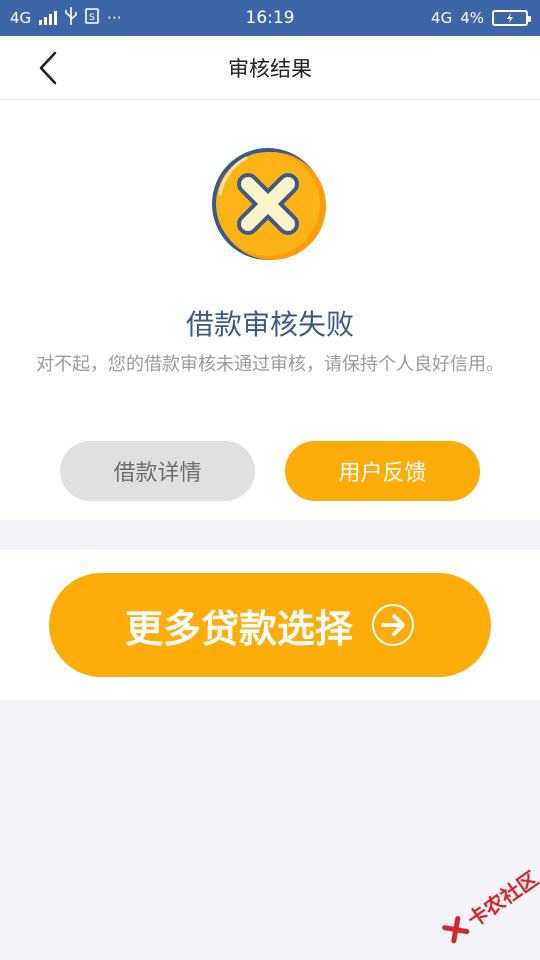 Image resolution: width=540 pixels, height=960 pixels. Describe the element at coordinates (270, 18) in the screenshot. I see `status-bar: 4G S ··· 16:19 4G 4%` at that location.